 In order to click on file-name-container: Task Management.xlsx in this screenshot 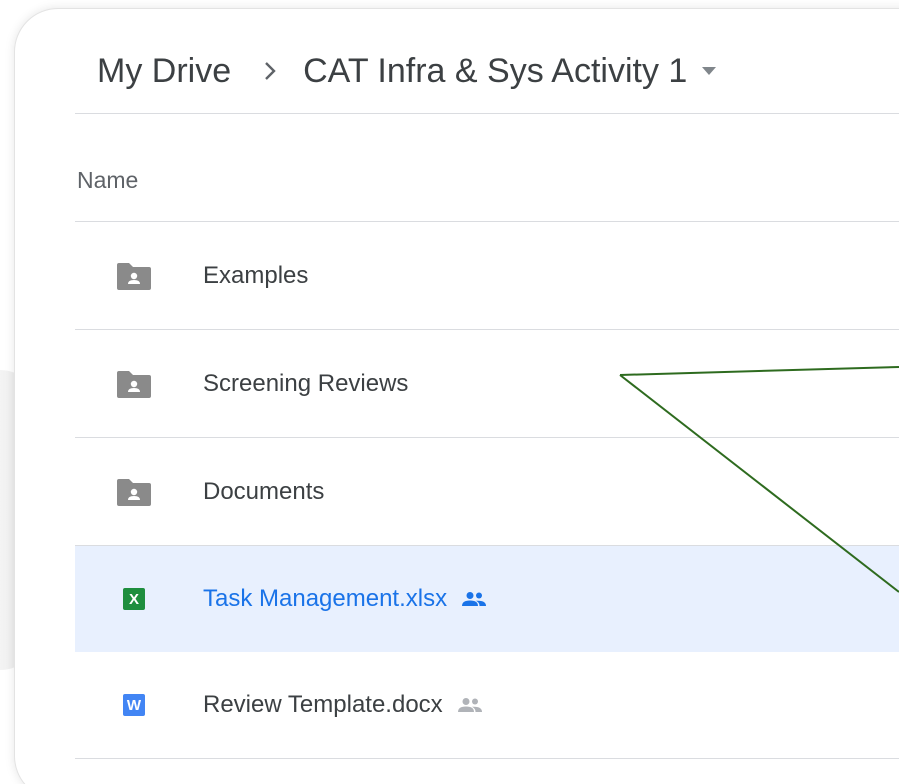, I will do `click(345, 599)`.